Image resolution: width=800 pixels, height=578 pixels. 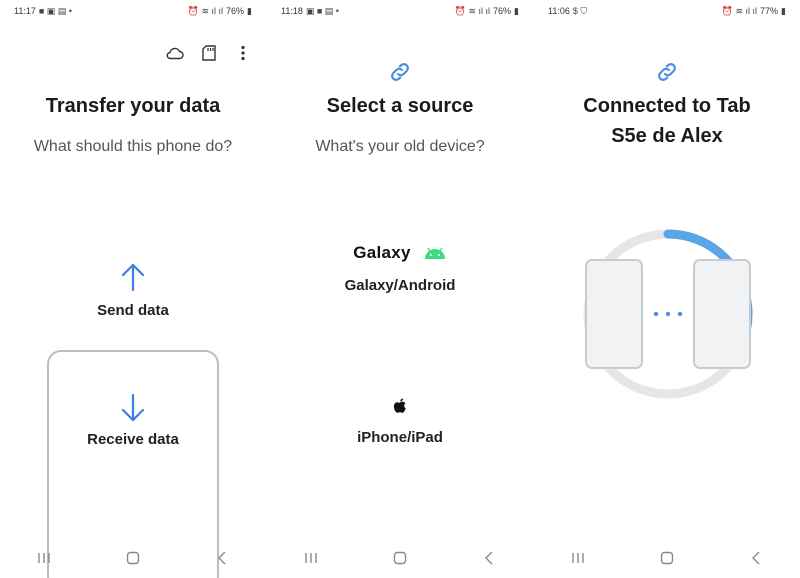 I want to click on more-options-icon, so click(x=243, y=53).